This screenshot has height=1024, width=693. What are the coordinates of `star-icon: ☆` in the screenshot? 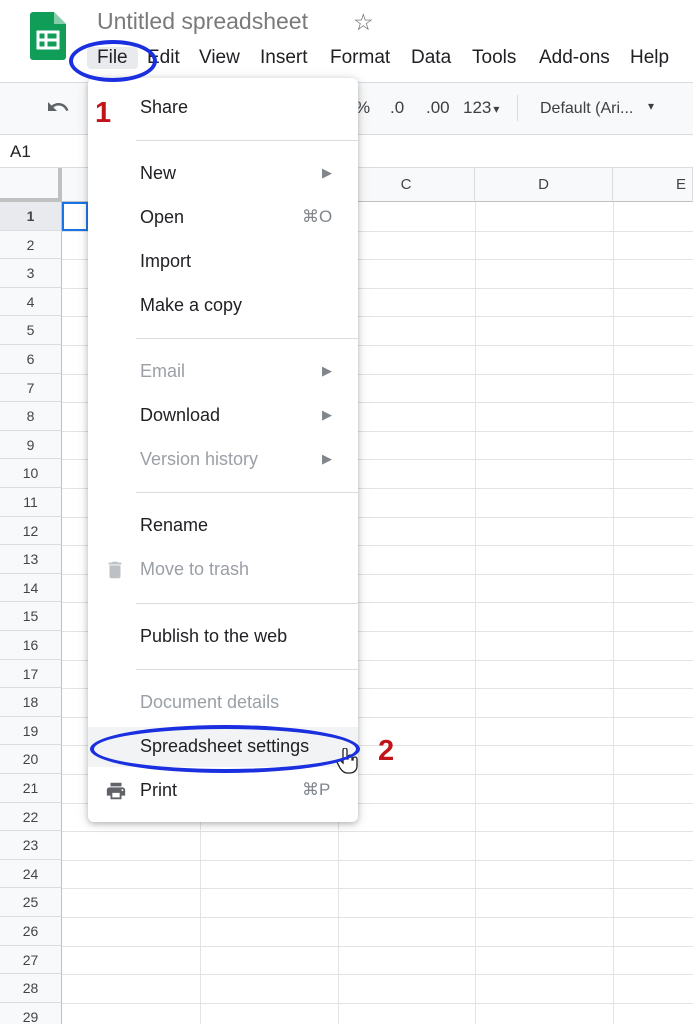 It's located at (363, 22).